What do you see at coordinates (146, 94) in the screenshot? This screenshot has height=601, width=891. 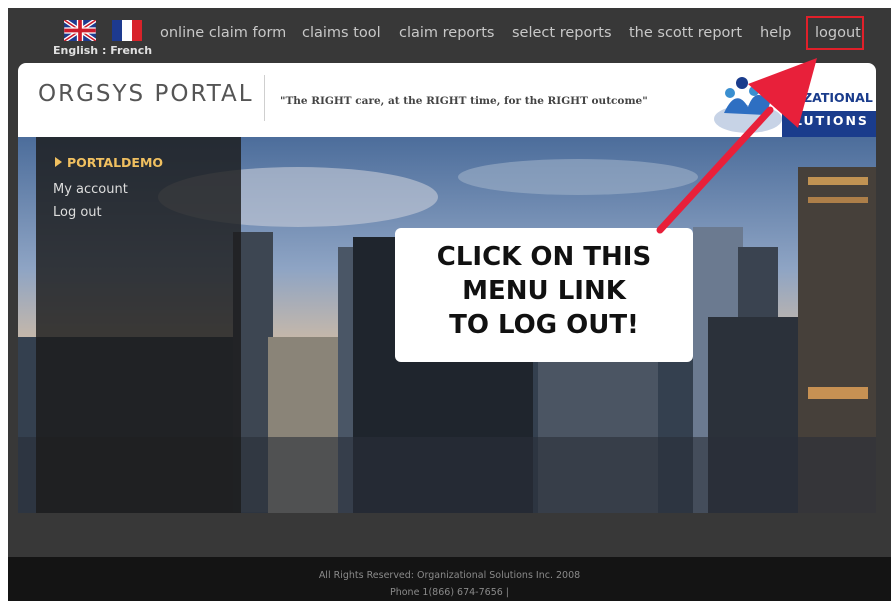 I see `page-title: ORGSYS PORTAL` at bounding box center [146, 94].